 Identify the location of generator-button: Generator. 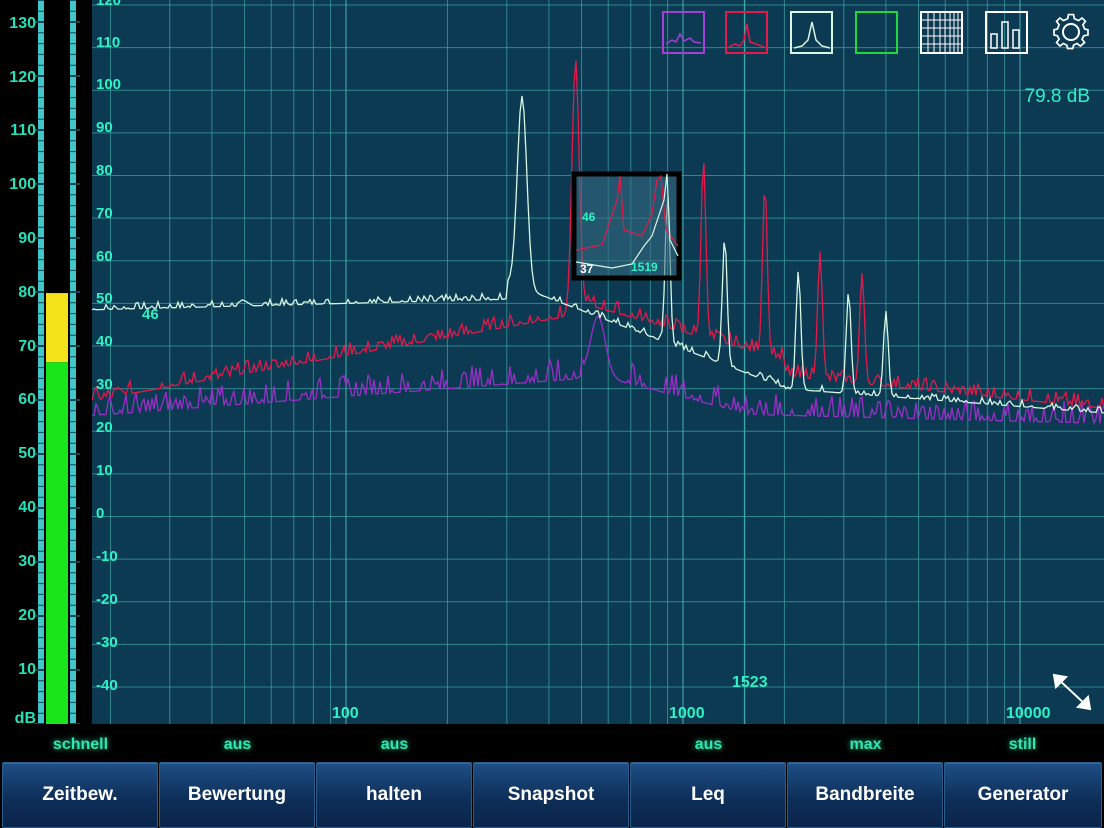
(1023, 795).